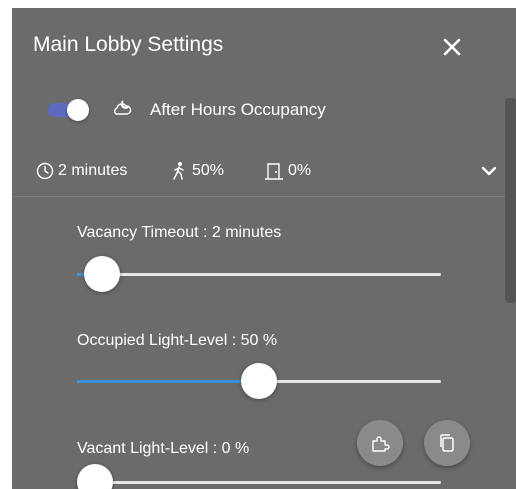 The width and height of the screenshot is (516, 489). Describe the element at coordinates (177, 340) in the screenshot. I see `occupied-level-label: Occupied Light-Level : 50 %` at that location.